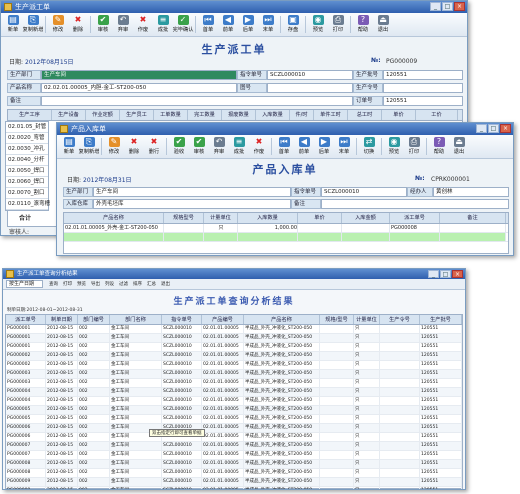  What do you see at coordinates (234, 274) in the screenshot?
I see `title-bar: 生产派工单查询分析结果 _ □ ×` at bounding box center [234, 274].